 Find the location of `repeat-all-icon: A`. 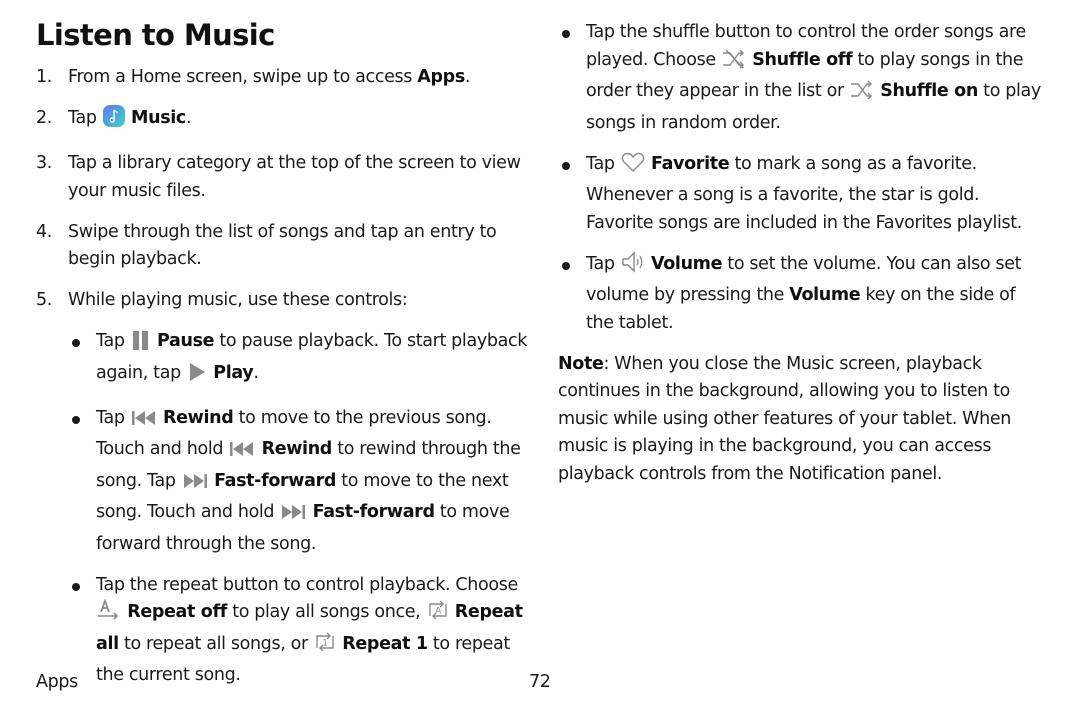

repeat-all-icon: A is located at coordinates (438, 615).